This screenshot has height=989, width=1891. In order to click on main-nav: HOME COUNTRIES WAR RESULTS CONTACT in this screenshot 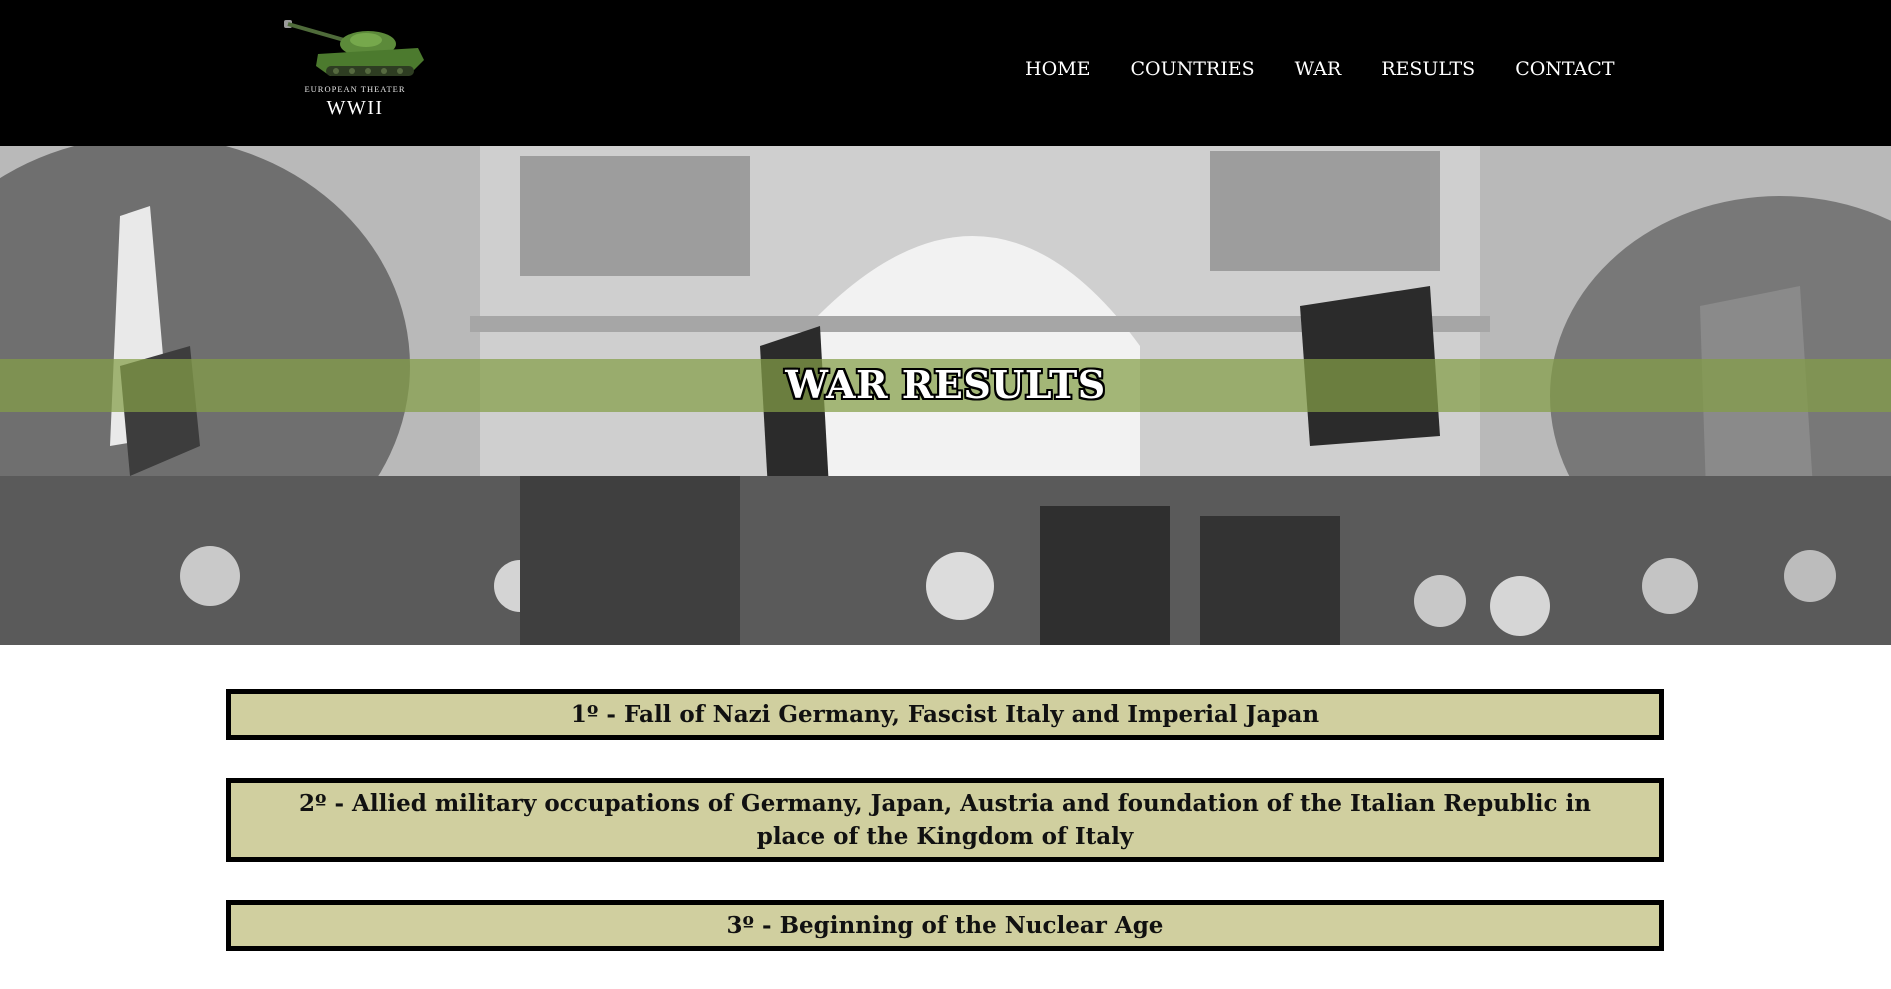, I will do `click(1340, 69)`.